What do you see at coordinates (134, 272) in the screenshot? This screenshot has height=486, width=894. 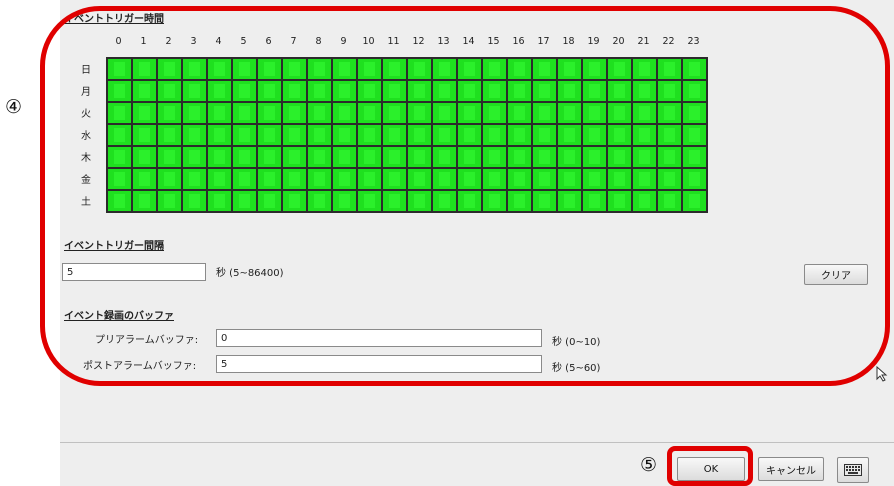 I see `trigger-interval-input: 5` at bounding box center [134, 272].